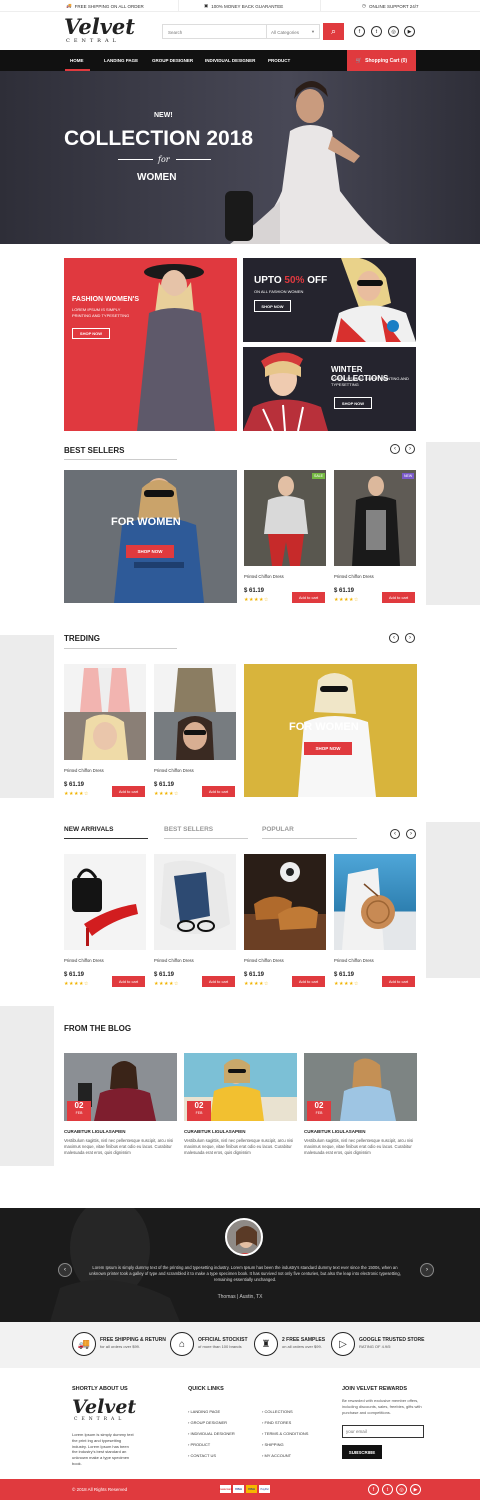 This screenshot has height=1500, width=480. What do you see at coordinates (381, 60) in the screenshot?
I see `cart-button: 🛒 Shopping Cart (0)` at bounding box center [381, 60].